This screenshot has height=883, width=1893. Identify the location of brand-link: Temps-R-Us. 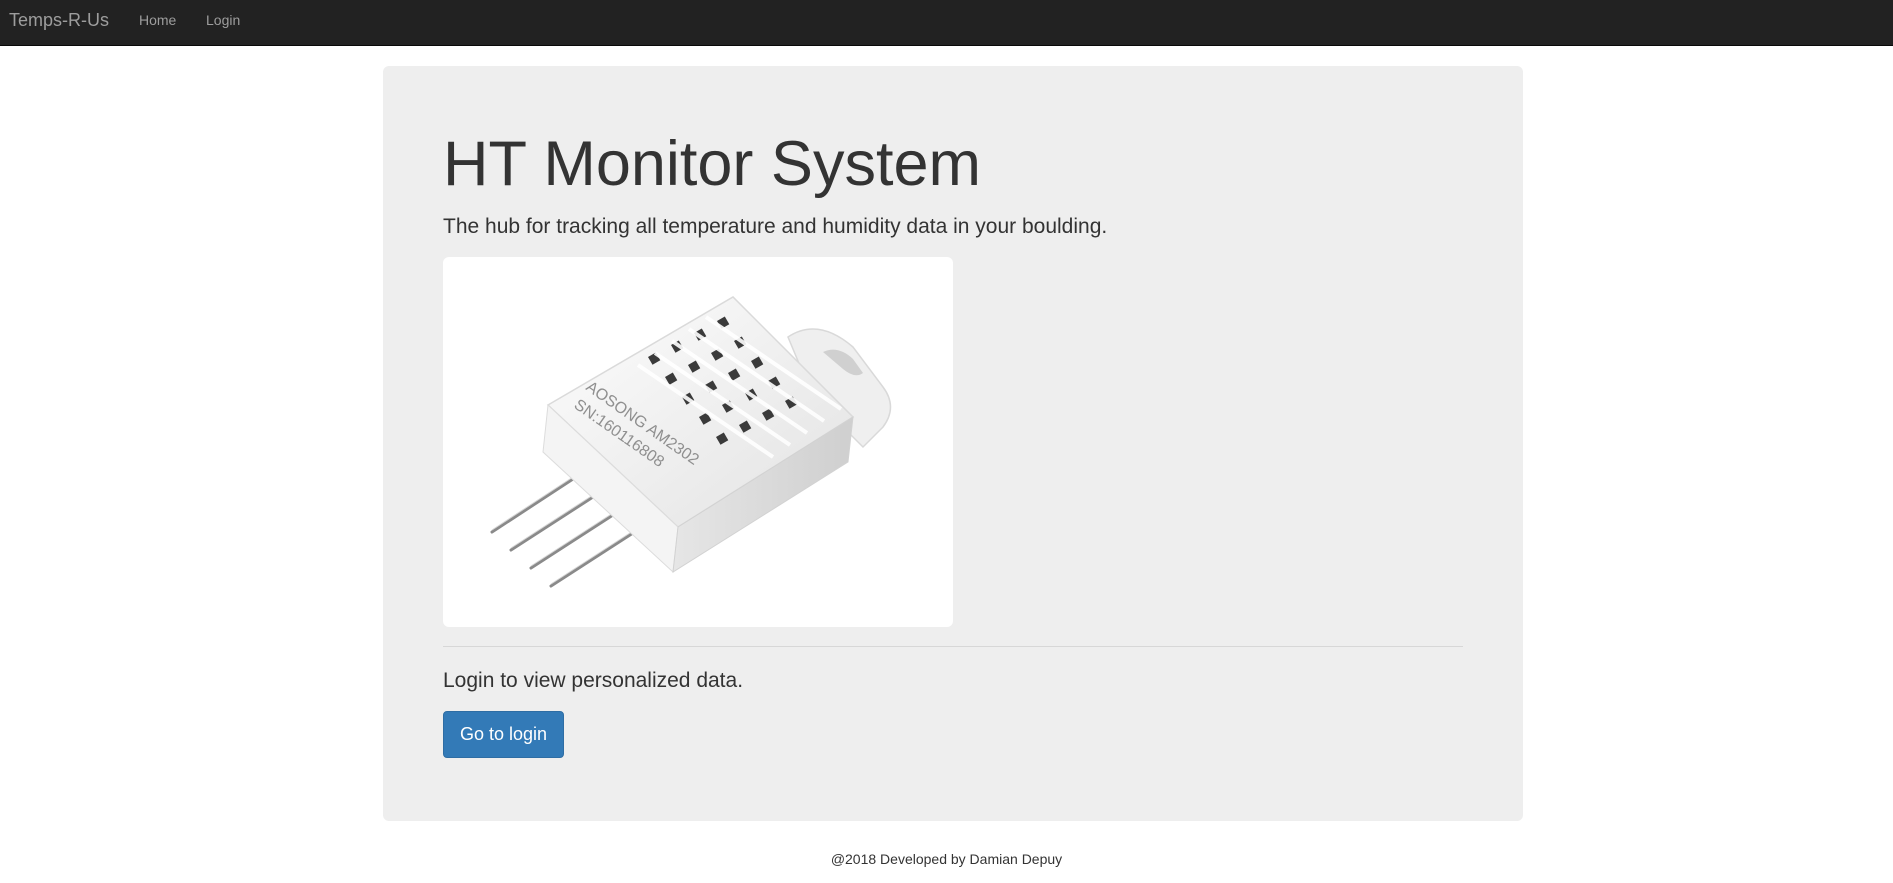
(59, 23).